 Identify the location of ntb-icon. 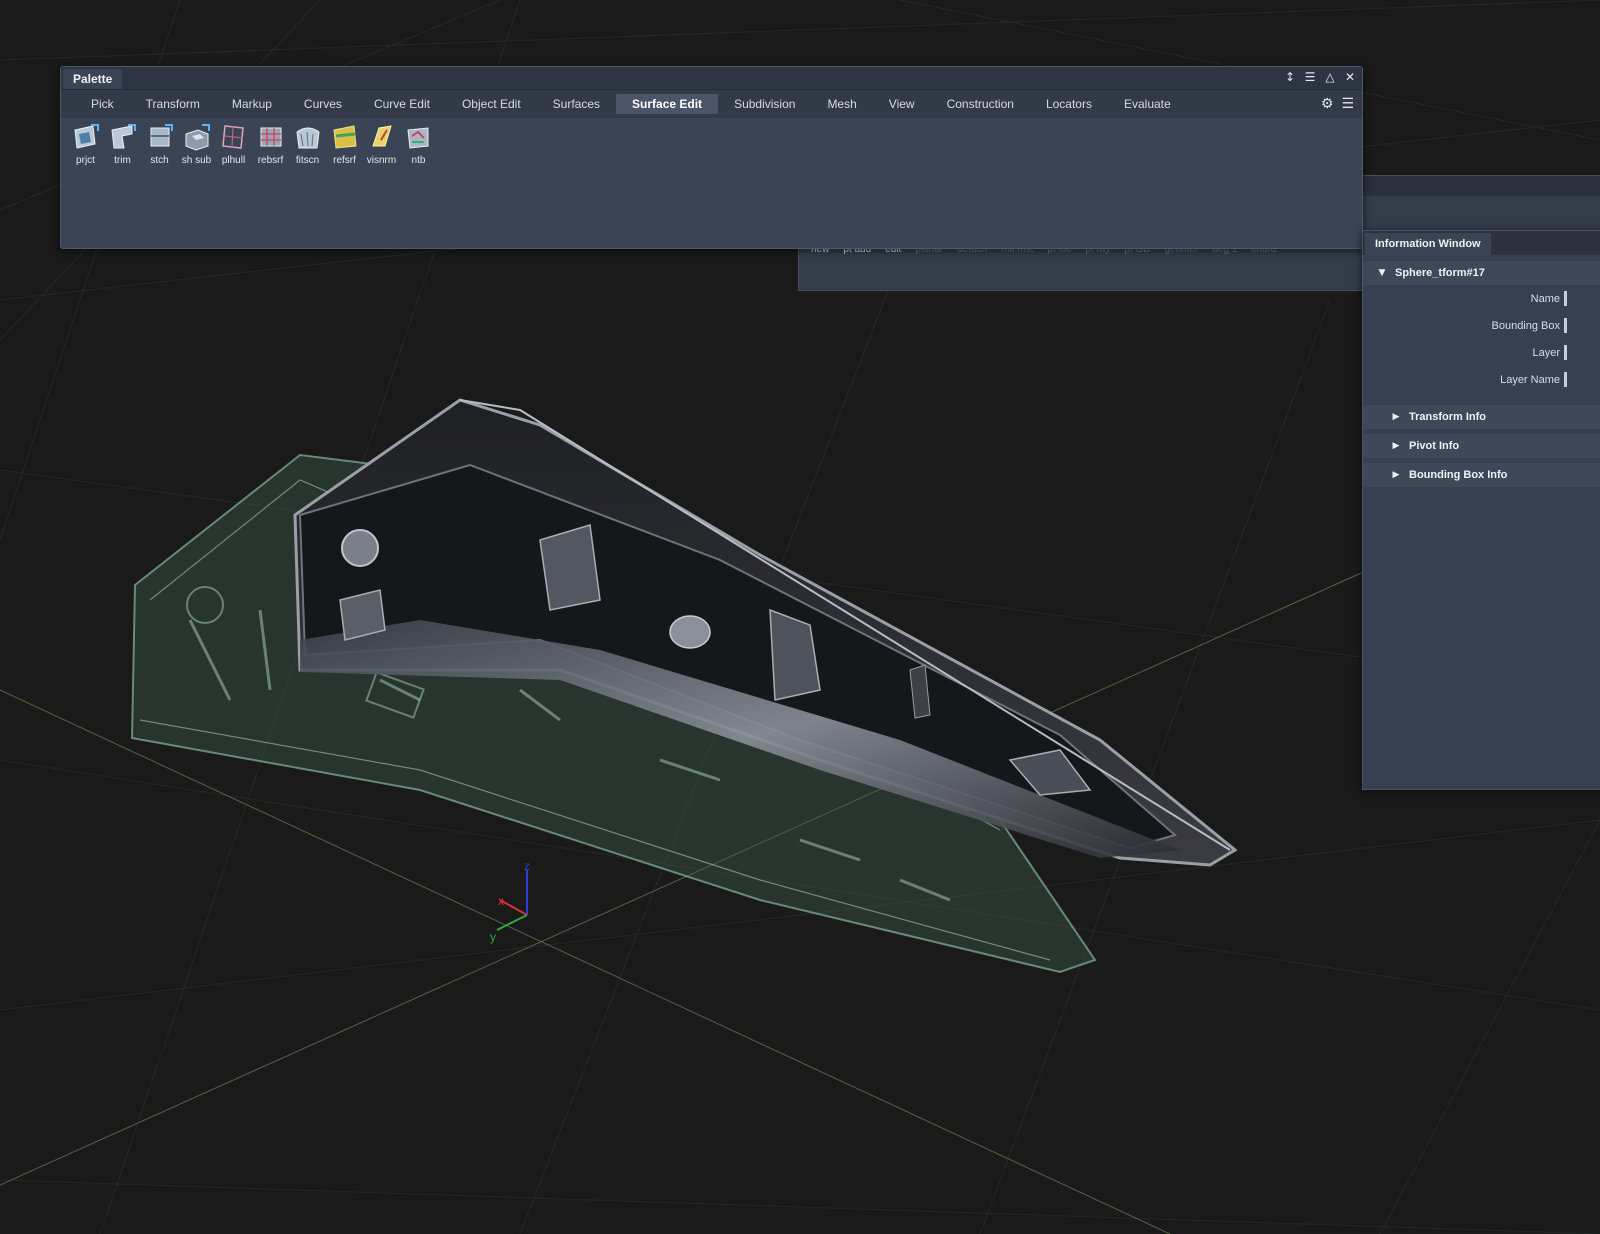
(417, 138).